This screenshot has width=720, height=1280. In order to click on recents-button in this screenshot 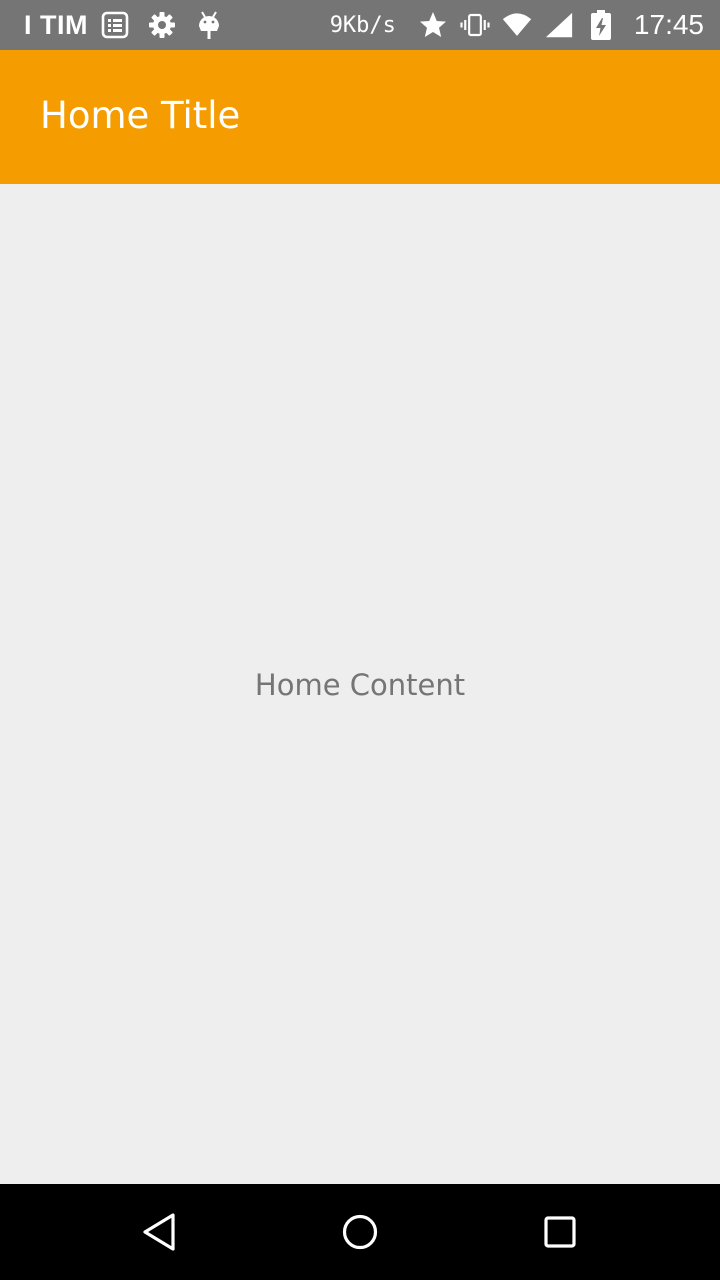, I will do `click(560, 1232)`.